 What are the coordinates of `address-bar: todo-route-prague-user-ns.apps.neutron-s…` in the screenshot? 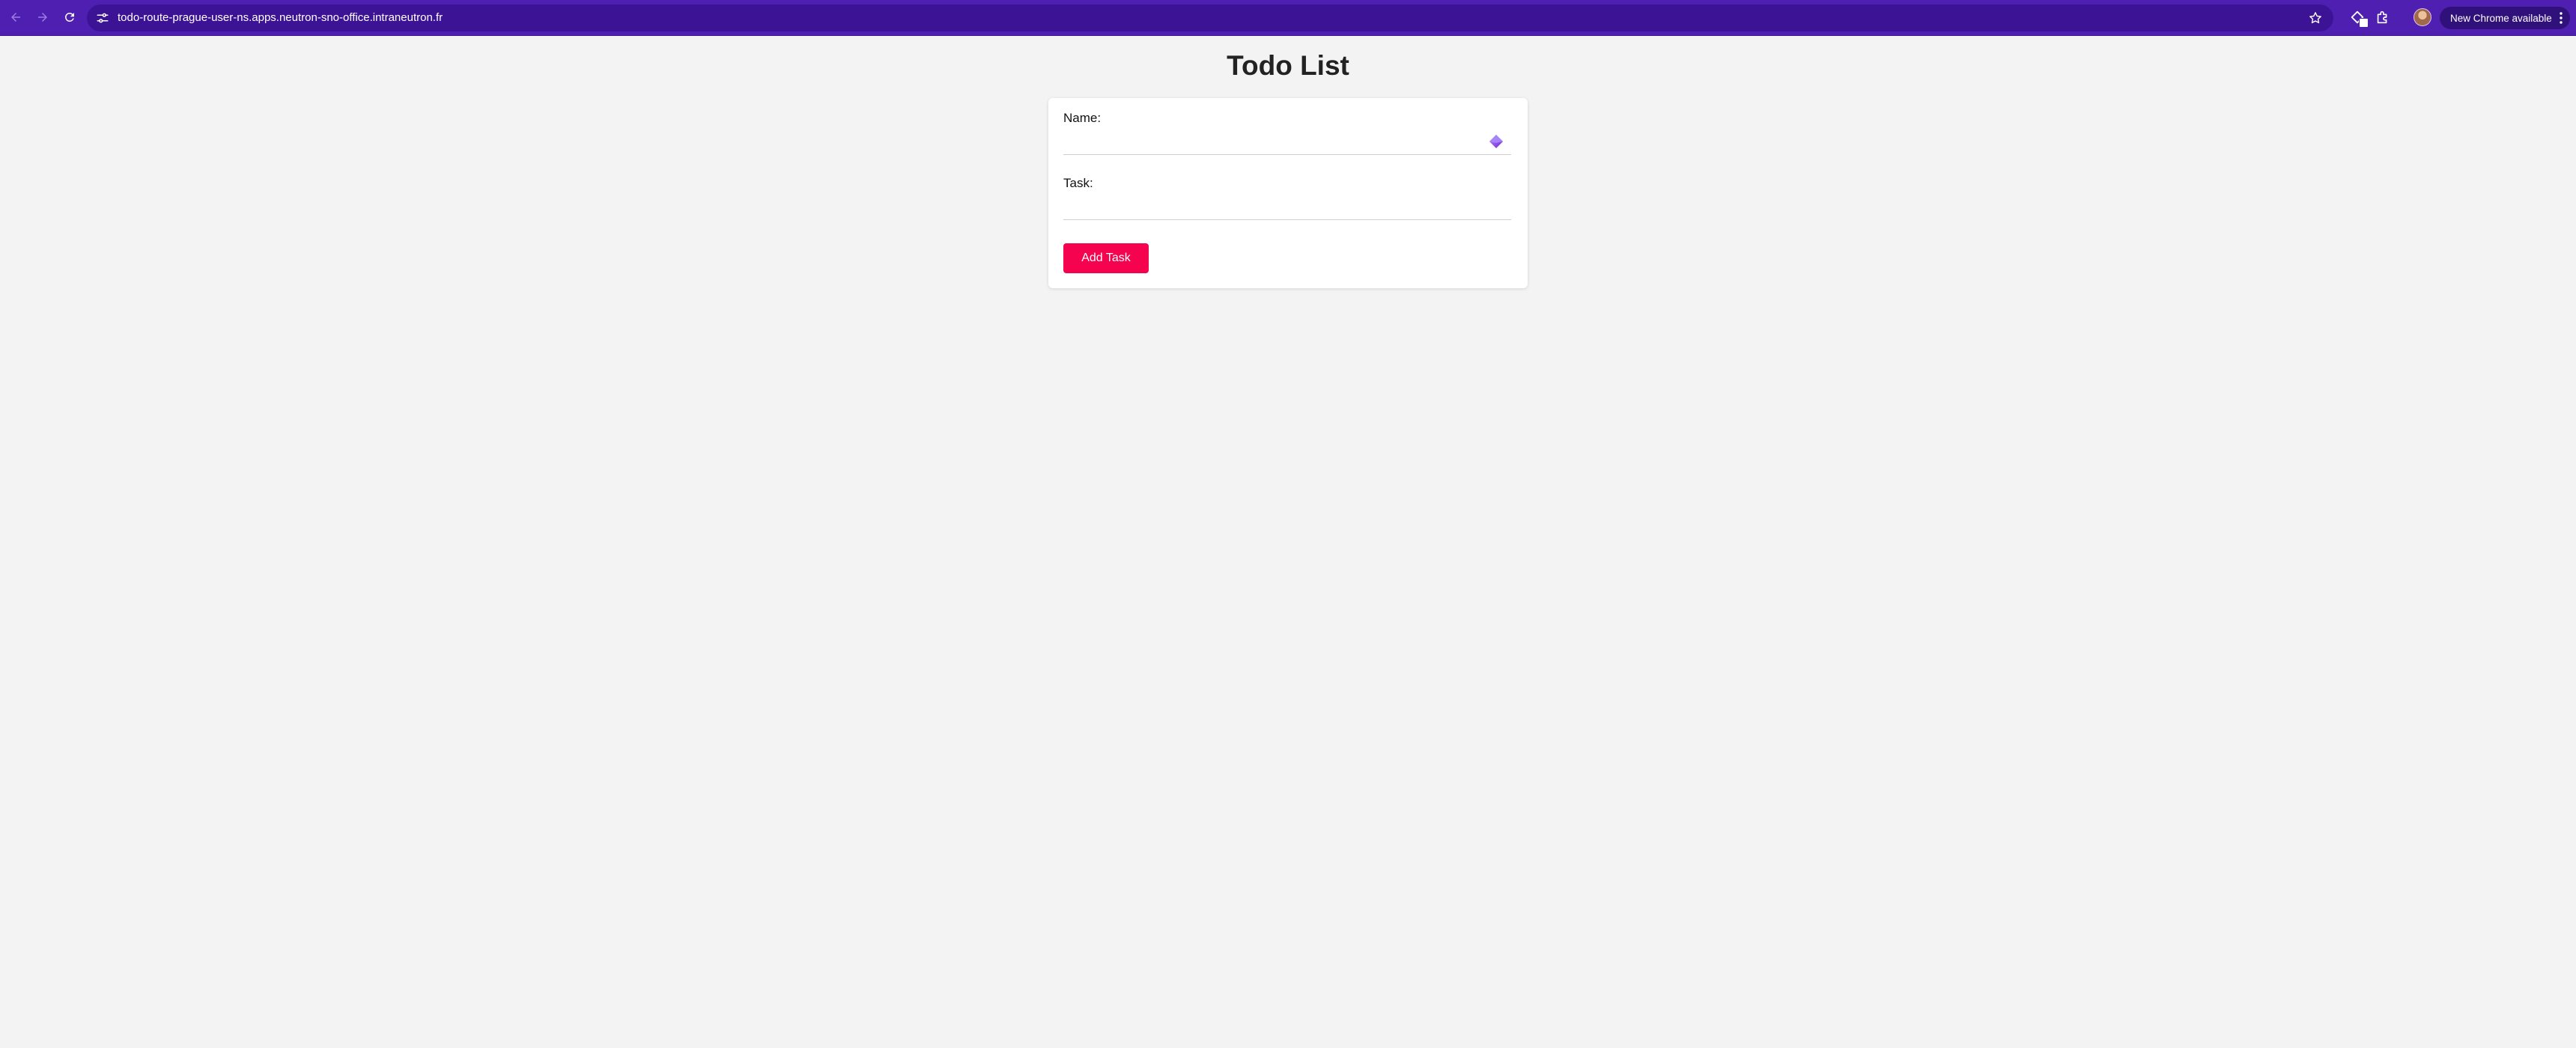 It's located at (1210, 17).